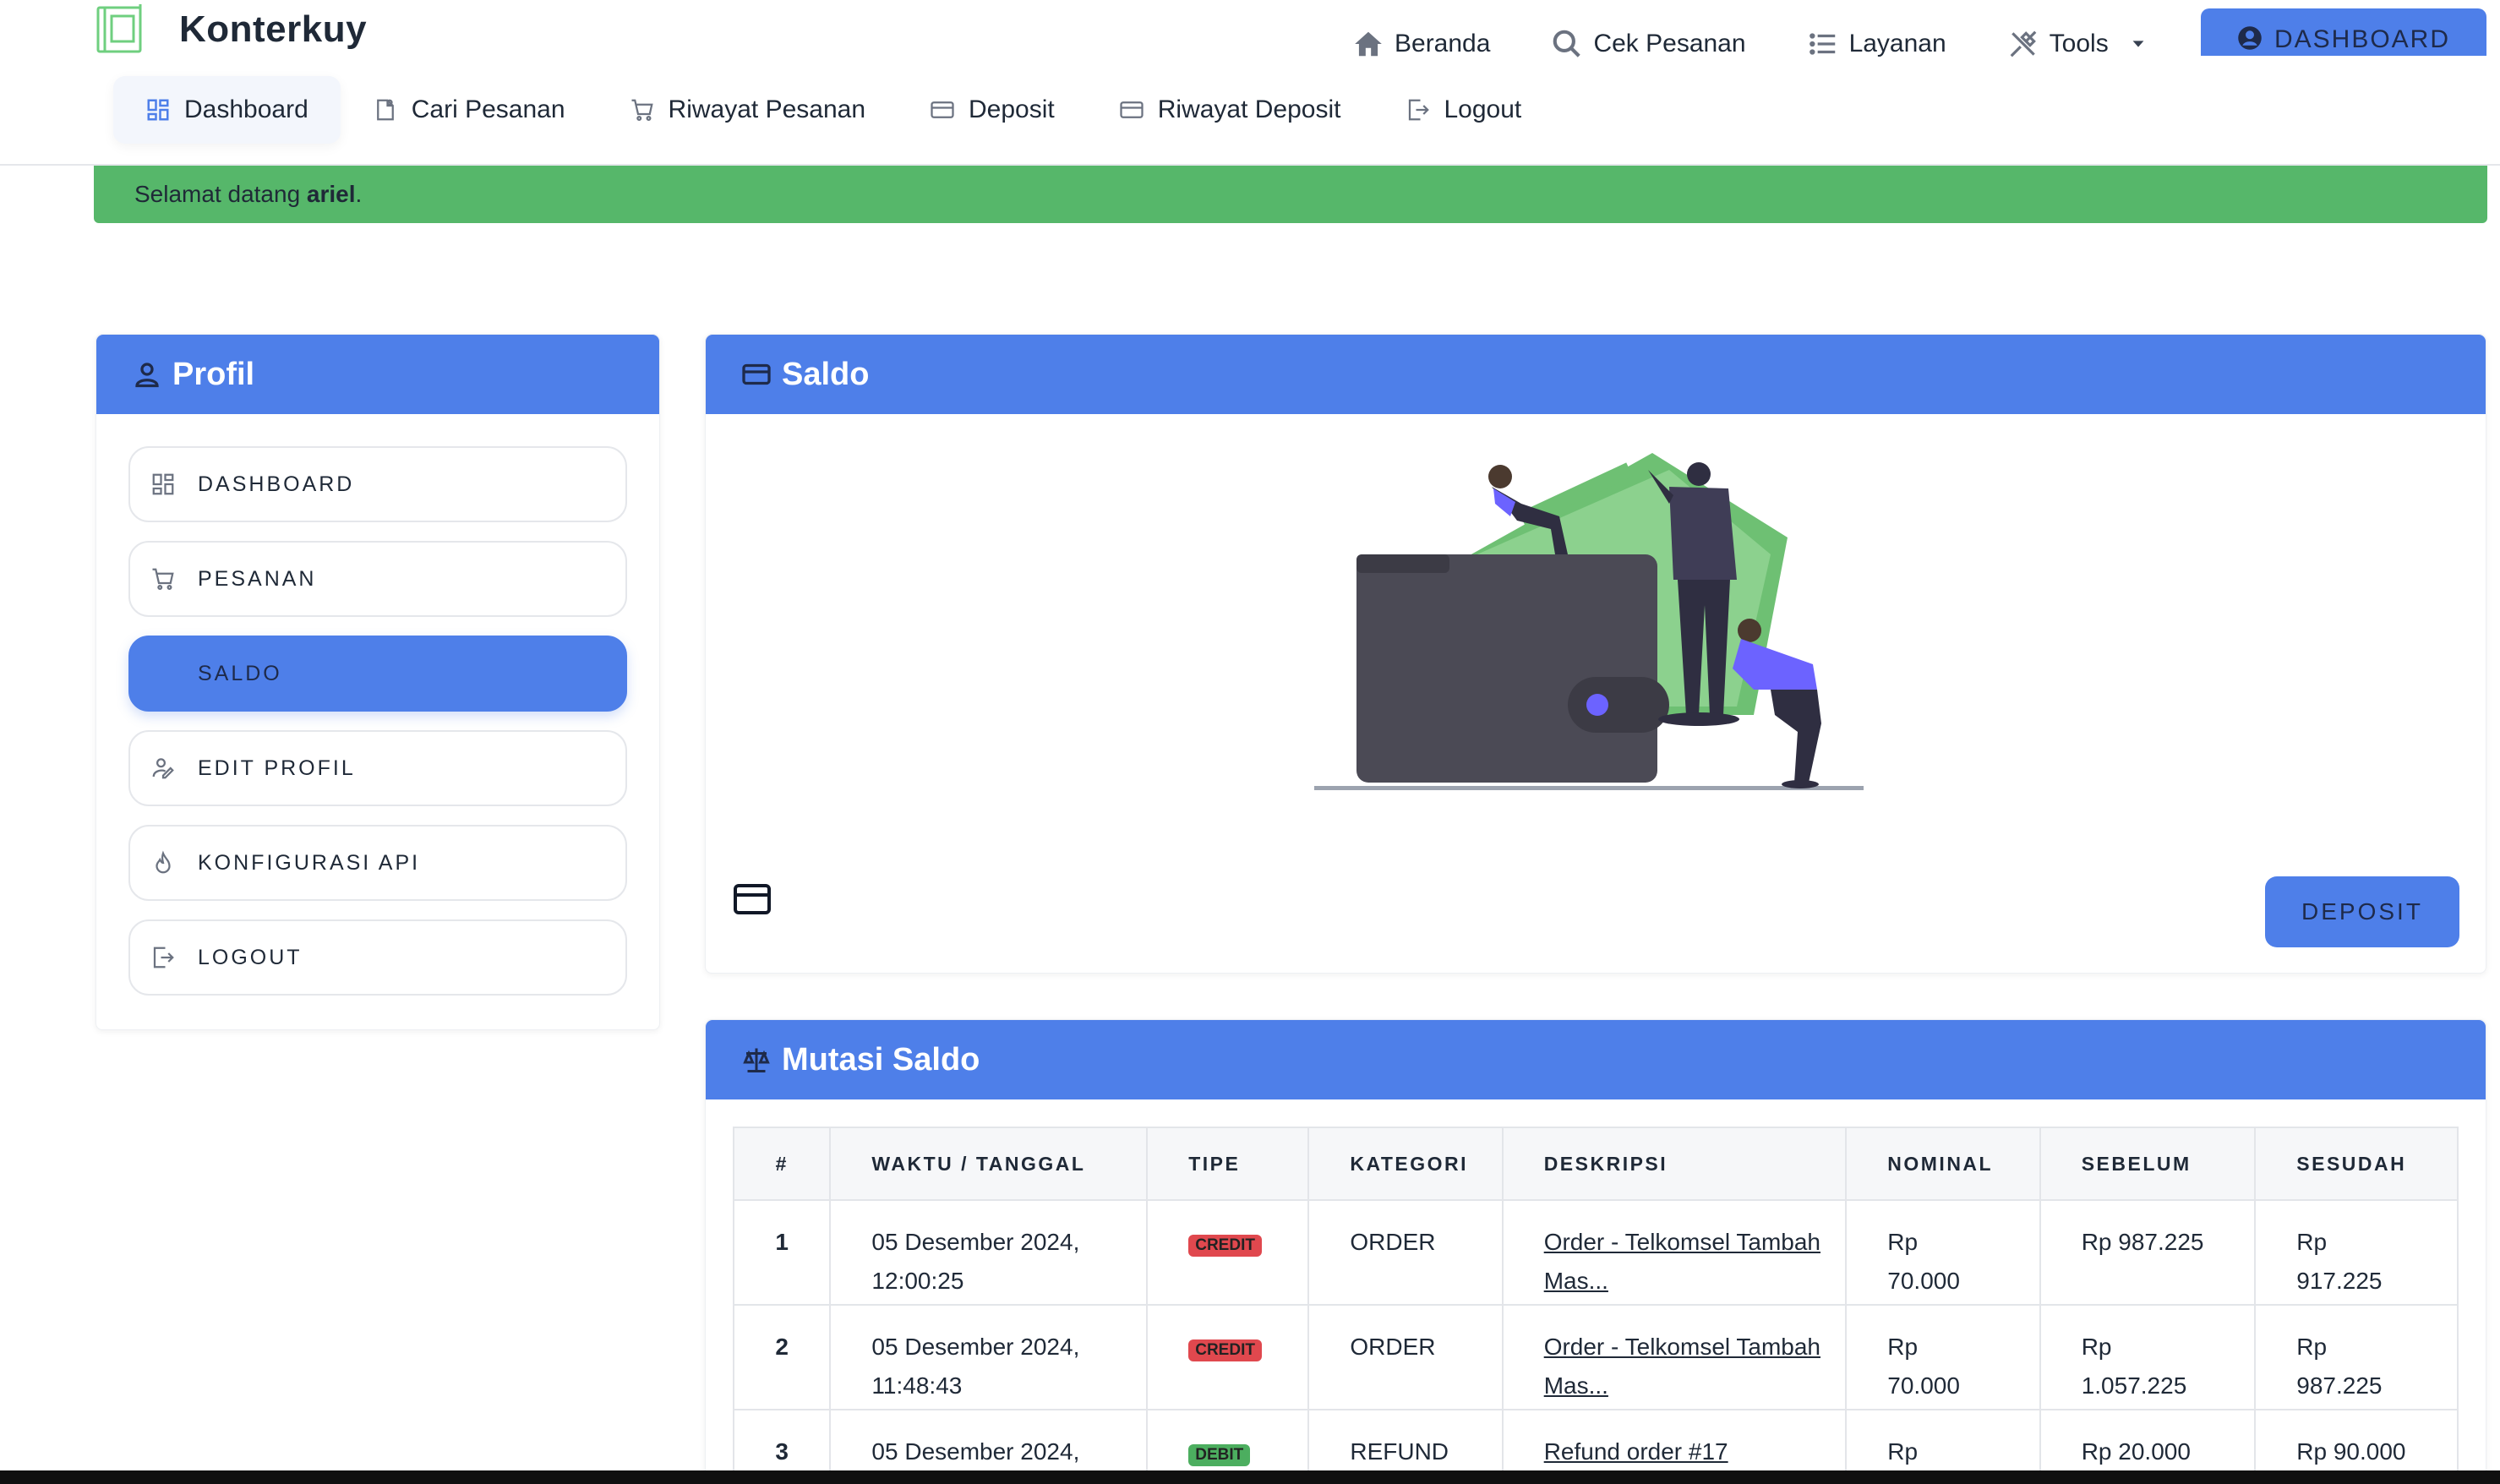 Image resolution: width=2500 pixels, height=1484 pixels. I want to click on profile-card-header: Profil, so click(377, 375).